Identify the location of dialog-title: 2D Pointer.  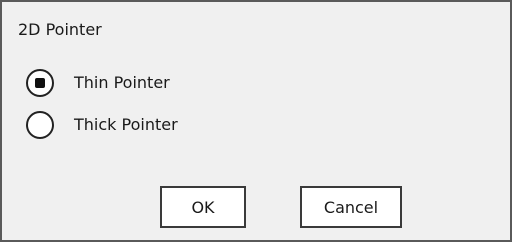
(60, 29).